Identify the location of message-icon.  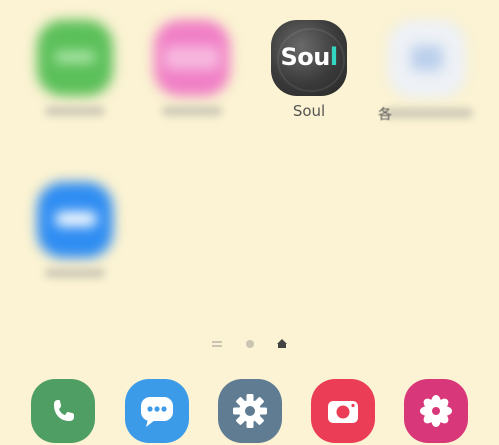
(157, 412).